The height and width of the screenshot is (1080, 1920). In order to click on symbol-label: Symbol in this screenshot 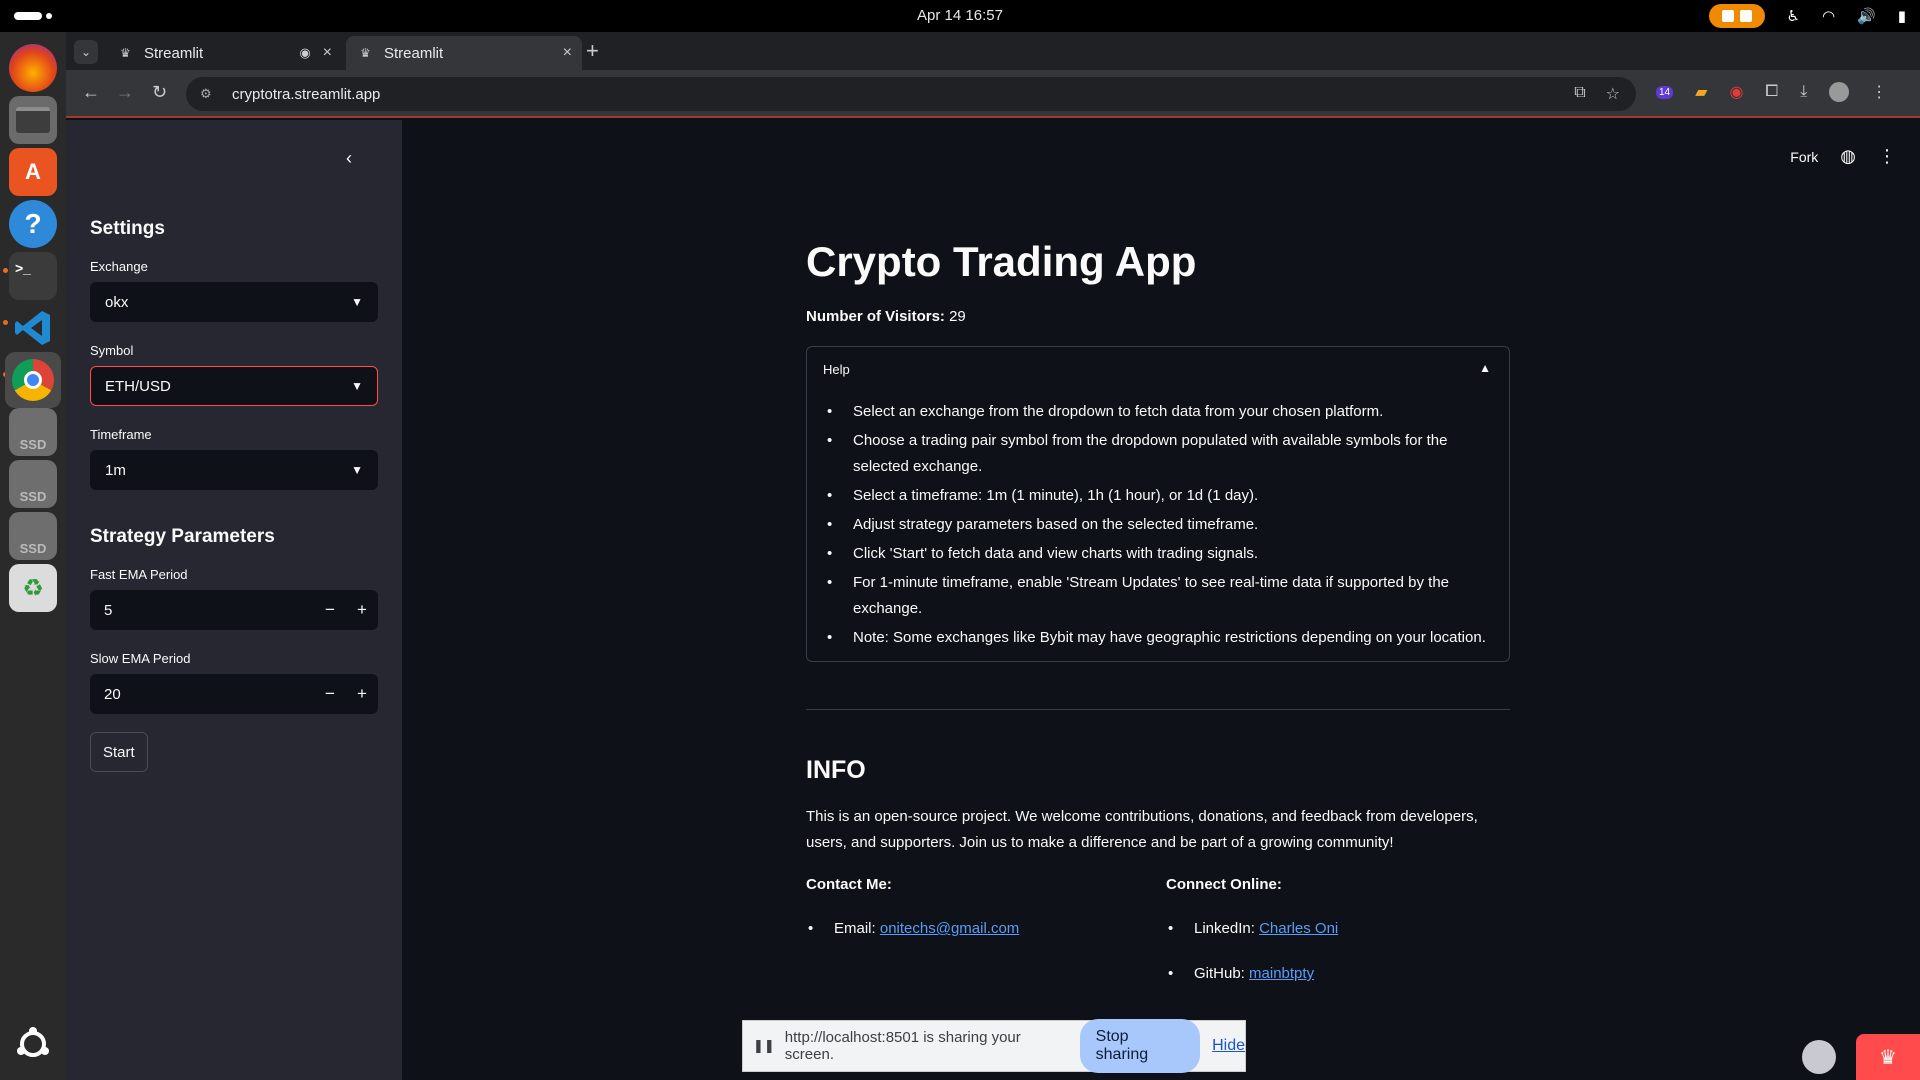, I will do `click(112, 350)`.